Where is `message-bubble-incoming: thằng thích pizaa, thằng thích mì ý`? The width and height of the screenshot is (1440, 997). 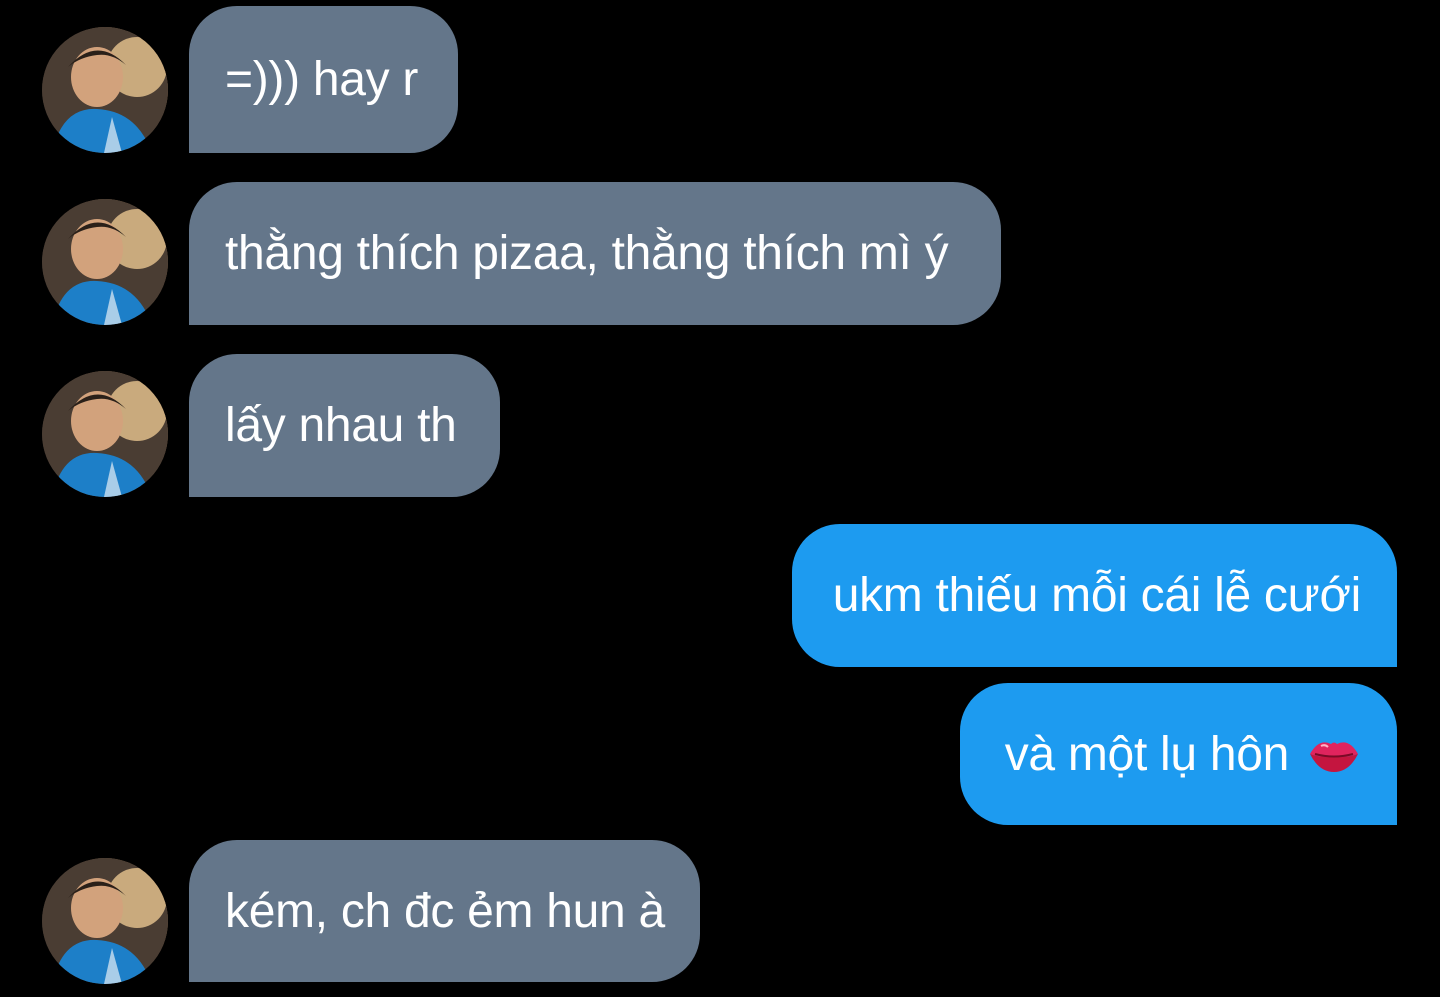 message-bubble-incoming: thằng thích pizaa, thằng thích mì ý is located at coordinates (595, 253).